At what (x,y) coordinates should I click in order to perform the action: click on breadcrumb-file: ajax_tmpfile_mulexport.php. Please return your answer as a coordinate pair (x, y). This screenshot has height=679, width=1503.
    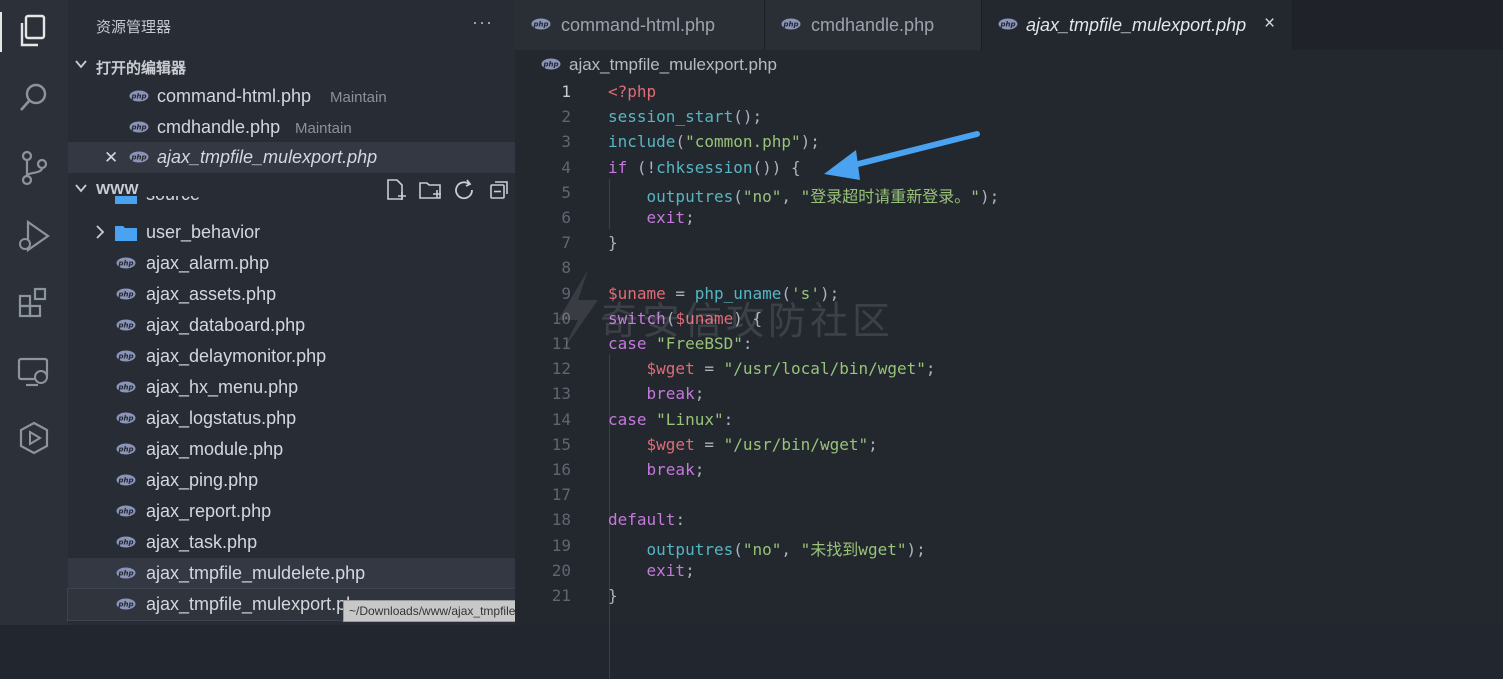
    Looking at the image, I should click on (673, 65).